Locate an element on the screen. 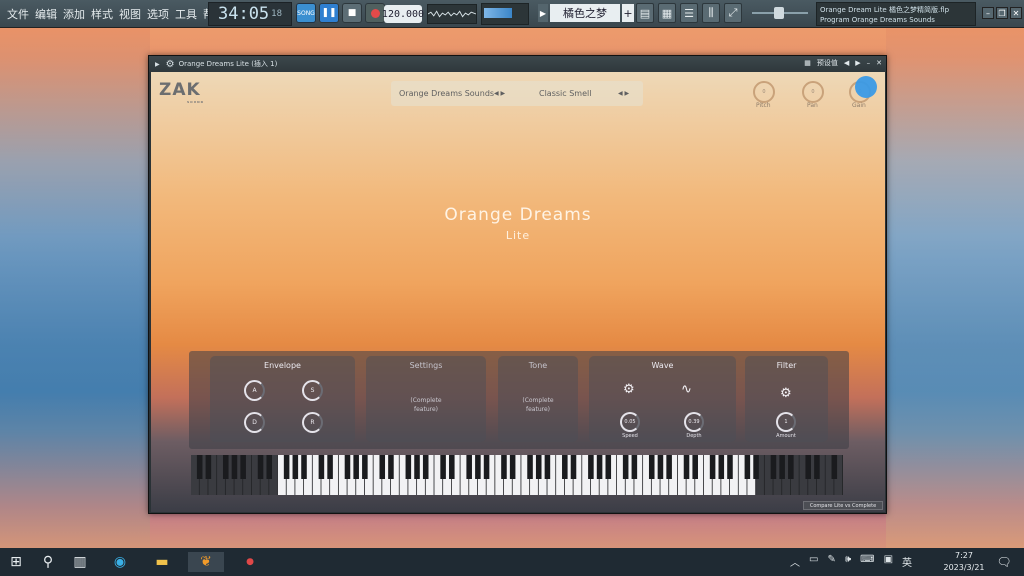 The image size is (1024, 576). piano-keyboard is located at coordinates (517, 475).